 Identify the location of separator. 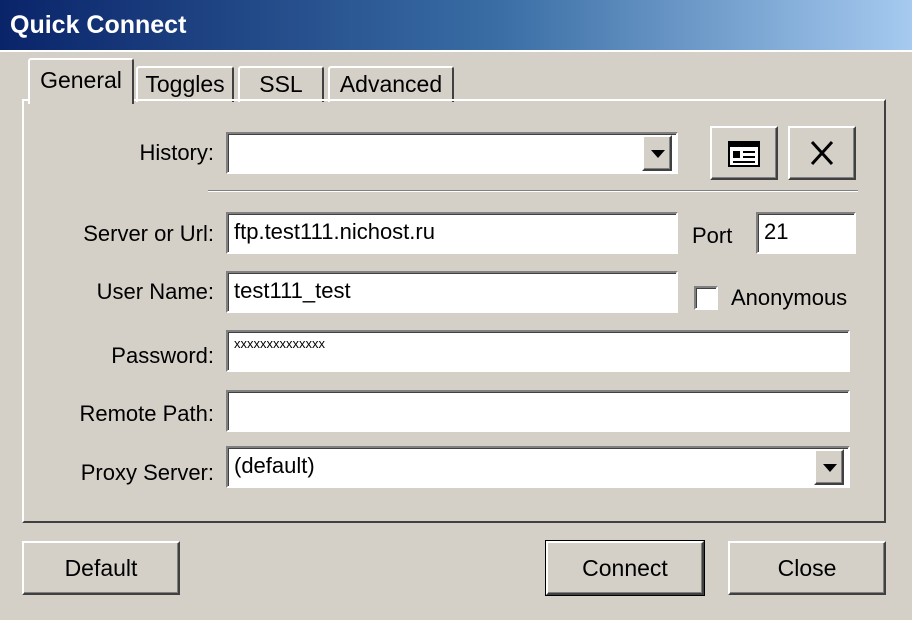
(533, 191).